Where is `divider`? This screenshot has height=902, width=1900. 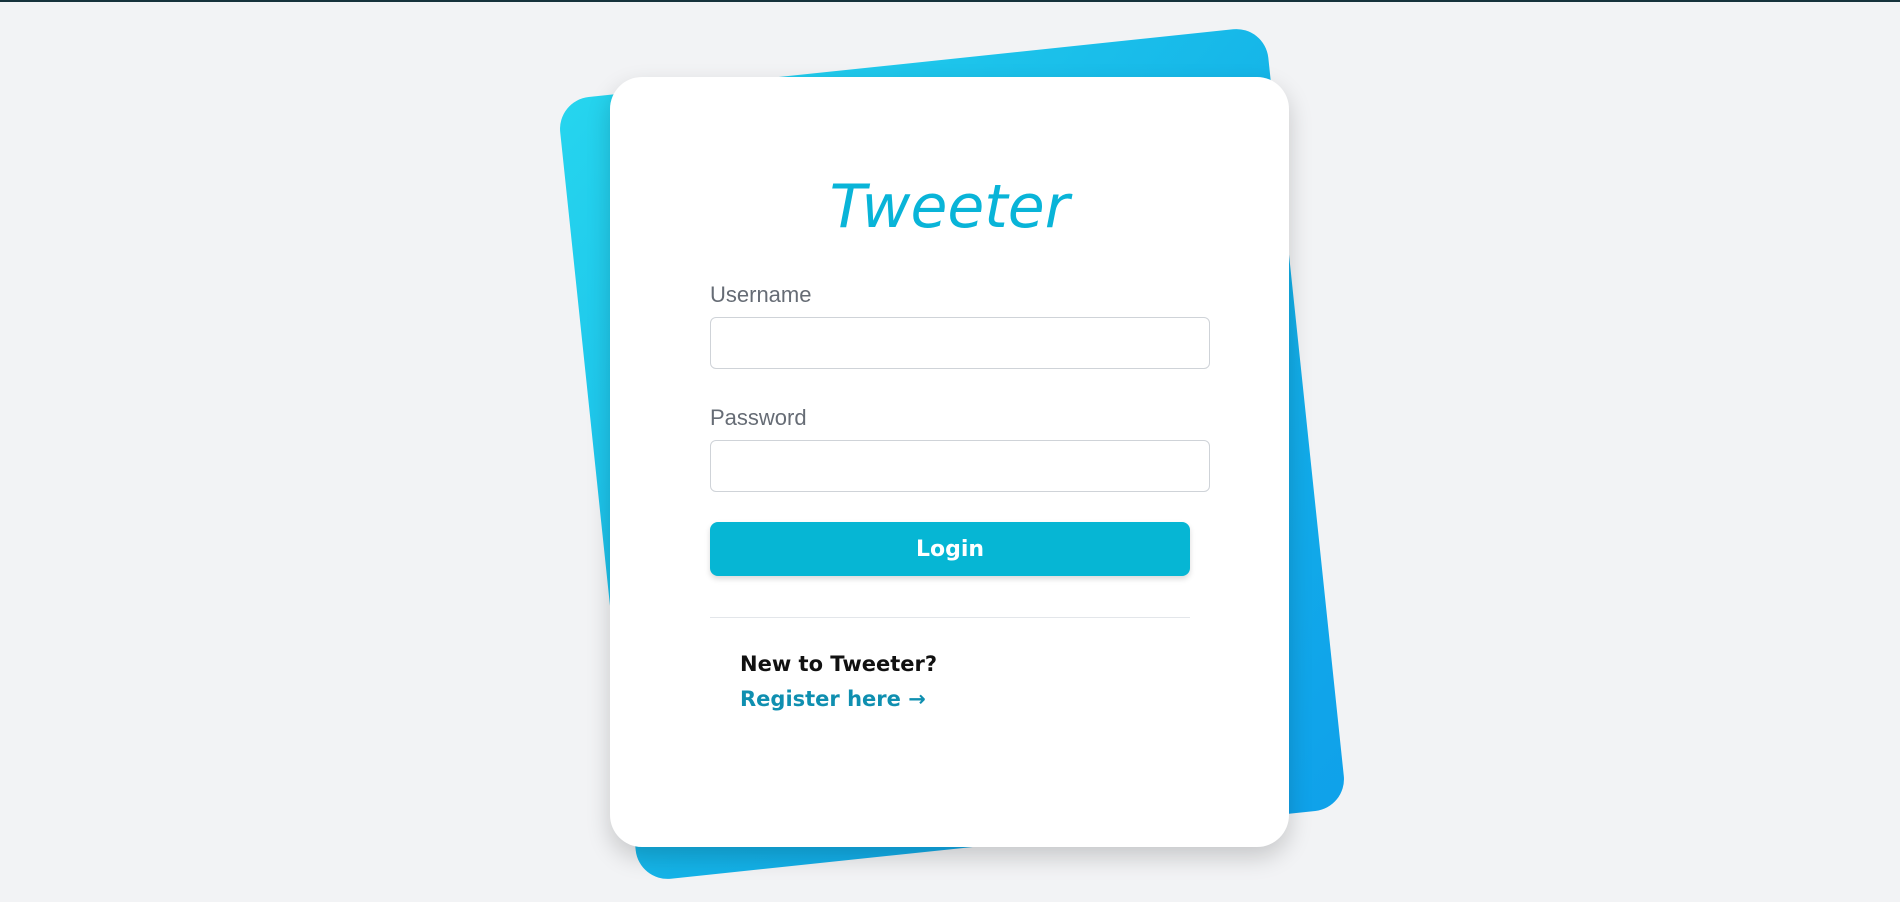
divider is located at coordinates (950, 617).